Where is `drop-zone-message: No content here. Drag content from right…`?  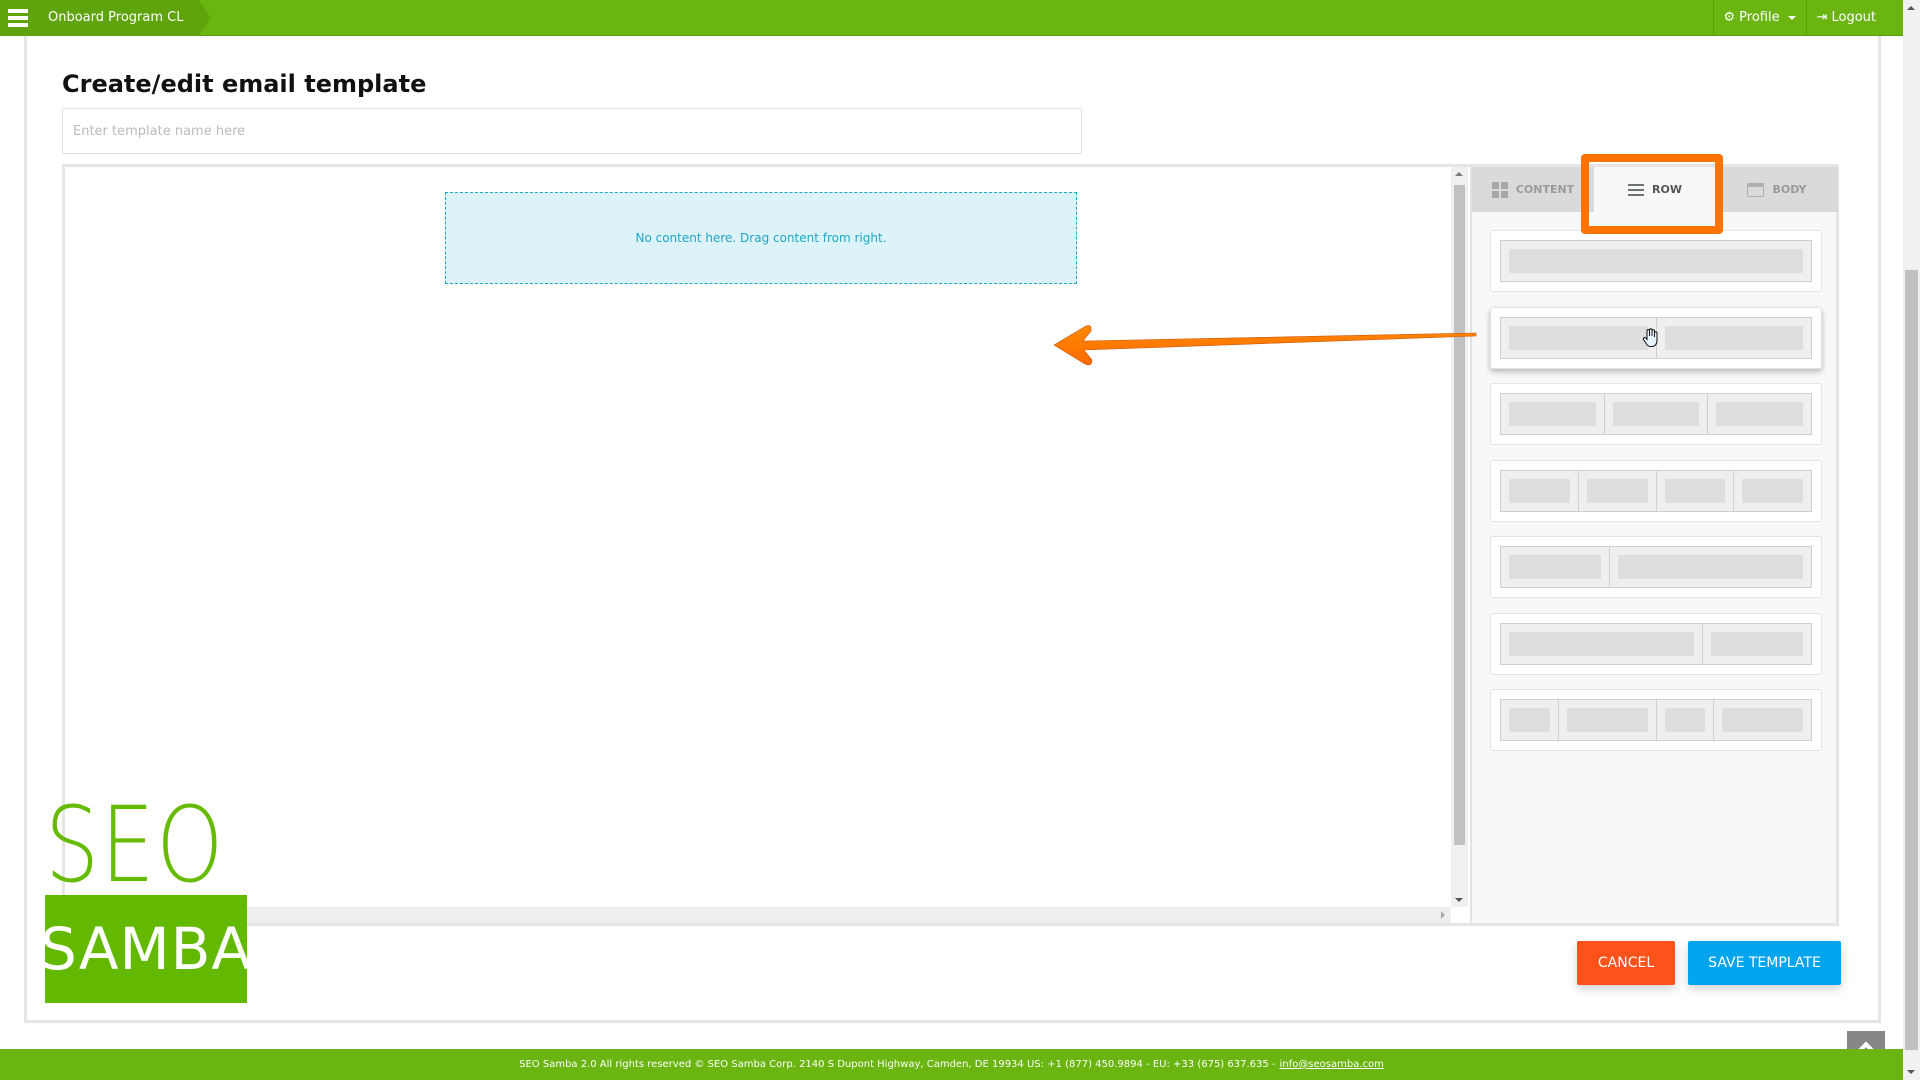
drop-zone-message: No content here. Drag content from right… is located at coordinates (761, 238).